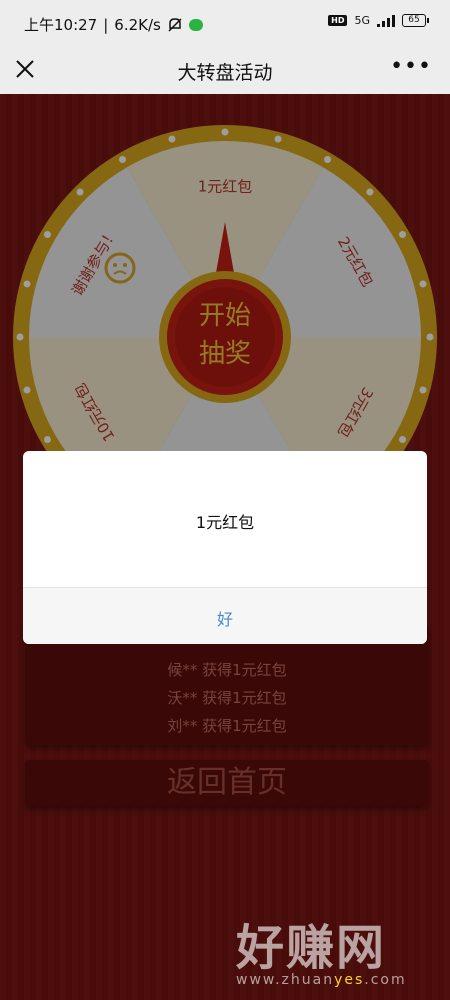 This screenshot has height=1000, width=450. I want to click on watermark: 好赚网 www.zhuanyes.com, so click(336, 948).